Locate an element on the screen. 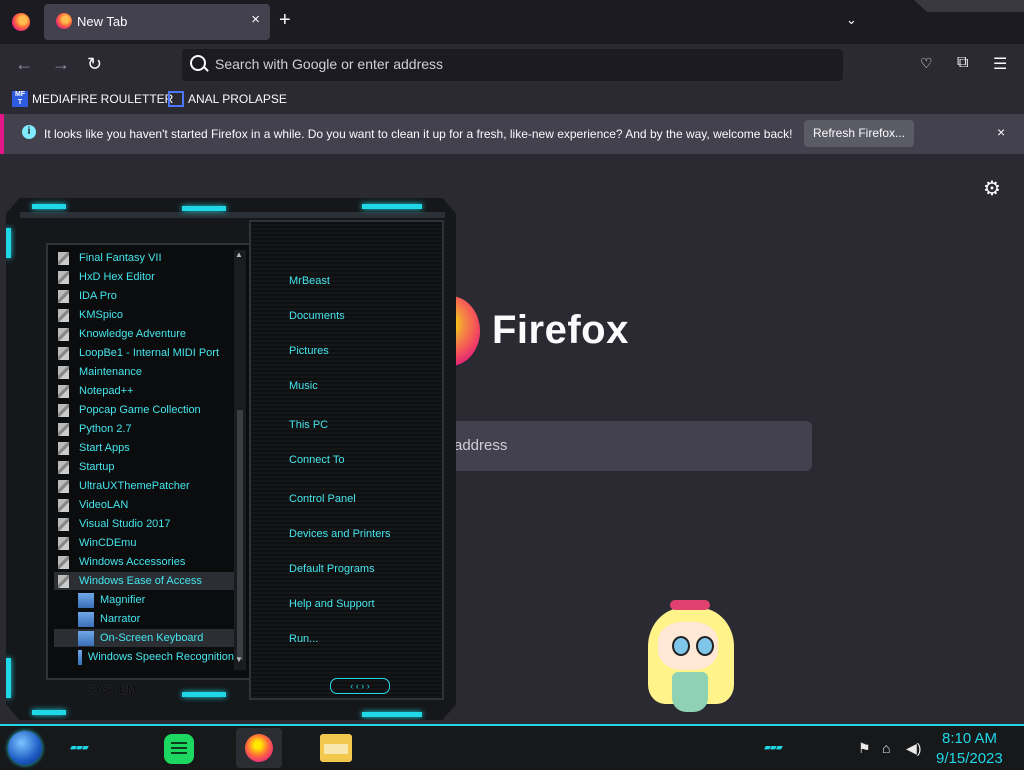 This screenshot has height=770, width=1024. extensions-icon: ⧉ is located at coordinates (962, 63).